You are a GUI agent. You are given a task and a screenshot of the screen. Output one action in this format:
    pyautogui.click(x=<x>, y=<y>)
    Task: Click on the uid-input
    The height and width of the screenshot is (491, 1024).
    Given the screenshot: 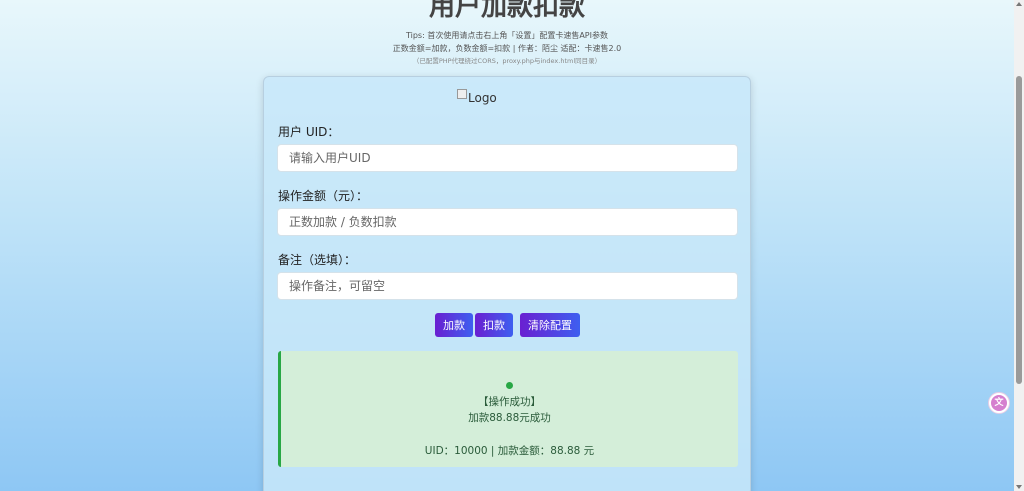 What is the action you would take?
    pyautogui.click(x=507, y=158)
    